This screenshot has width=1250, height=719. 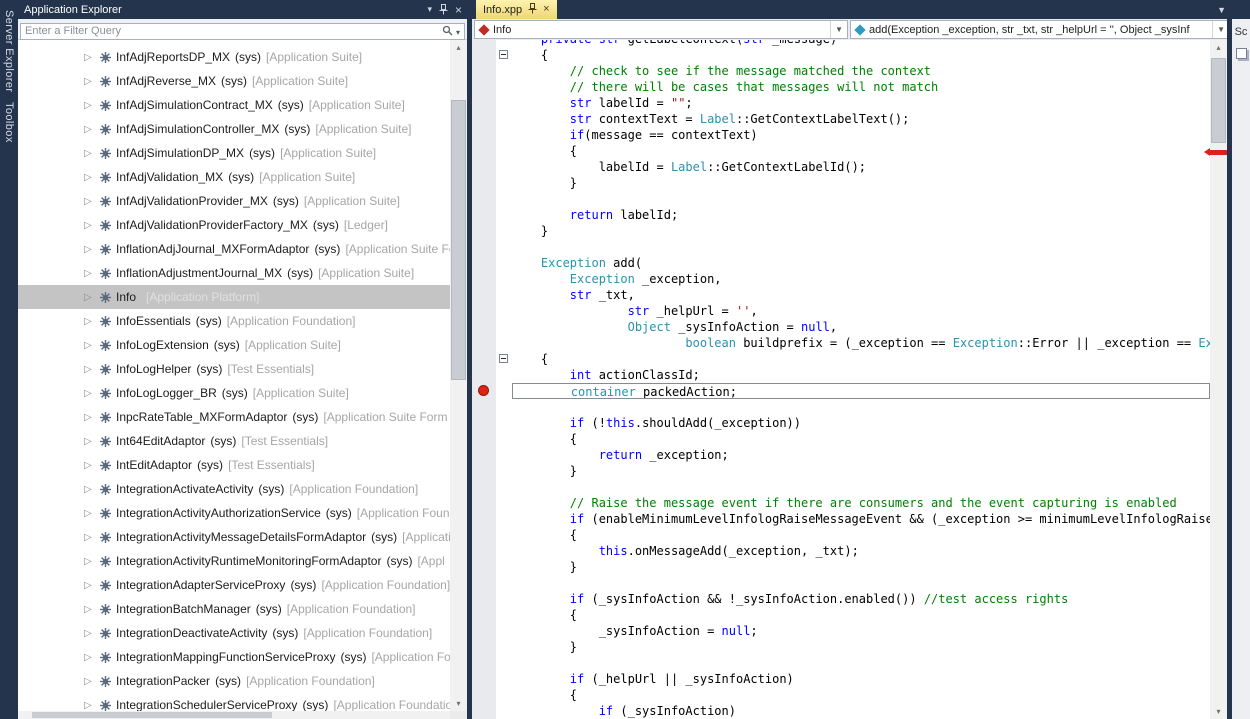 What do you see at coordinates (1218, 100) in the screenshot?
I see `editor-scroll-thumb` at bounding box center [1218, 100].